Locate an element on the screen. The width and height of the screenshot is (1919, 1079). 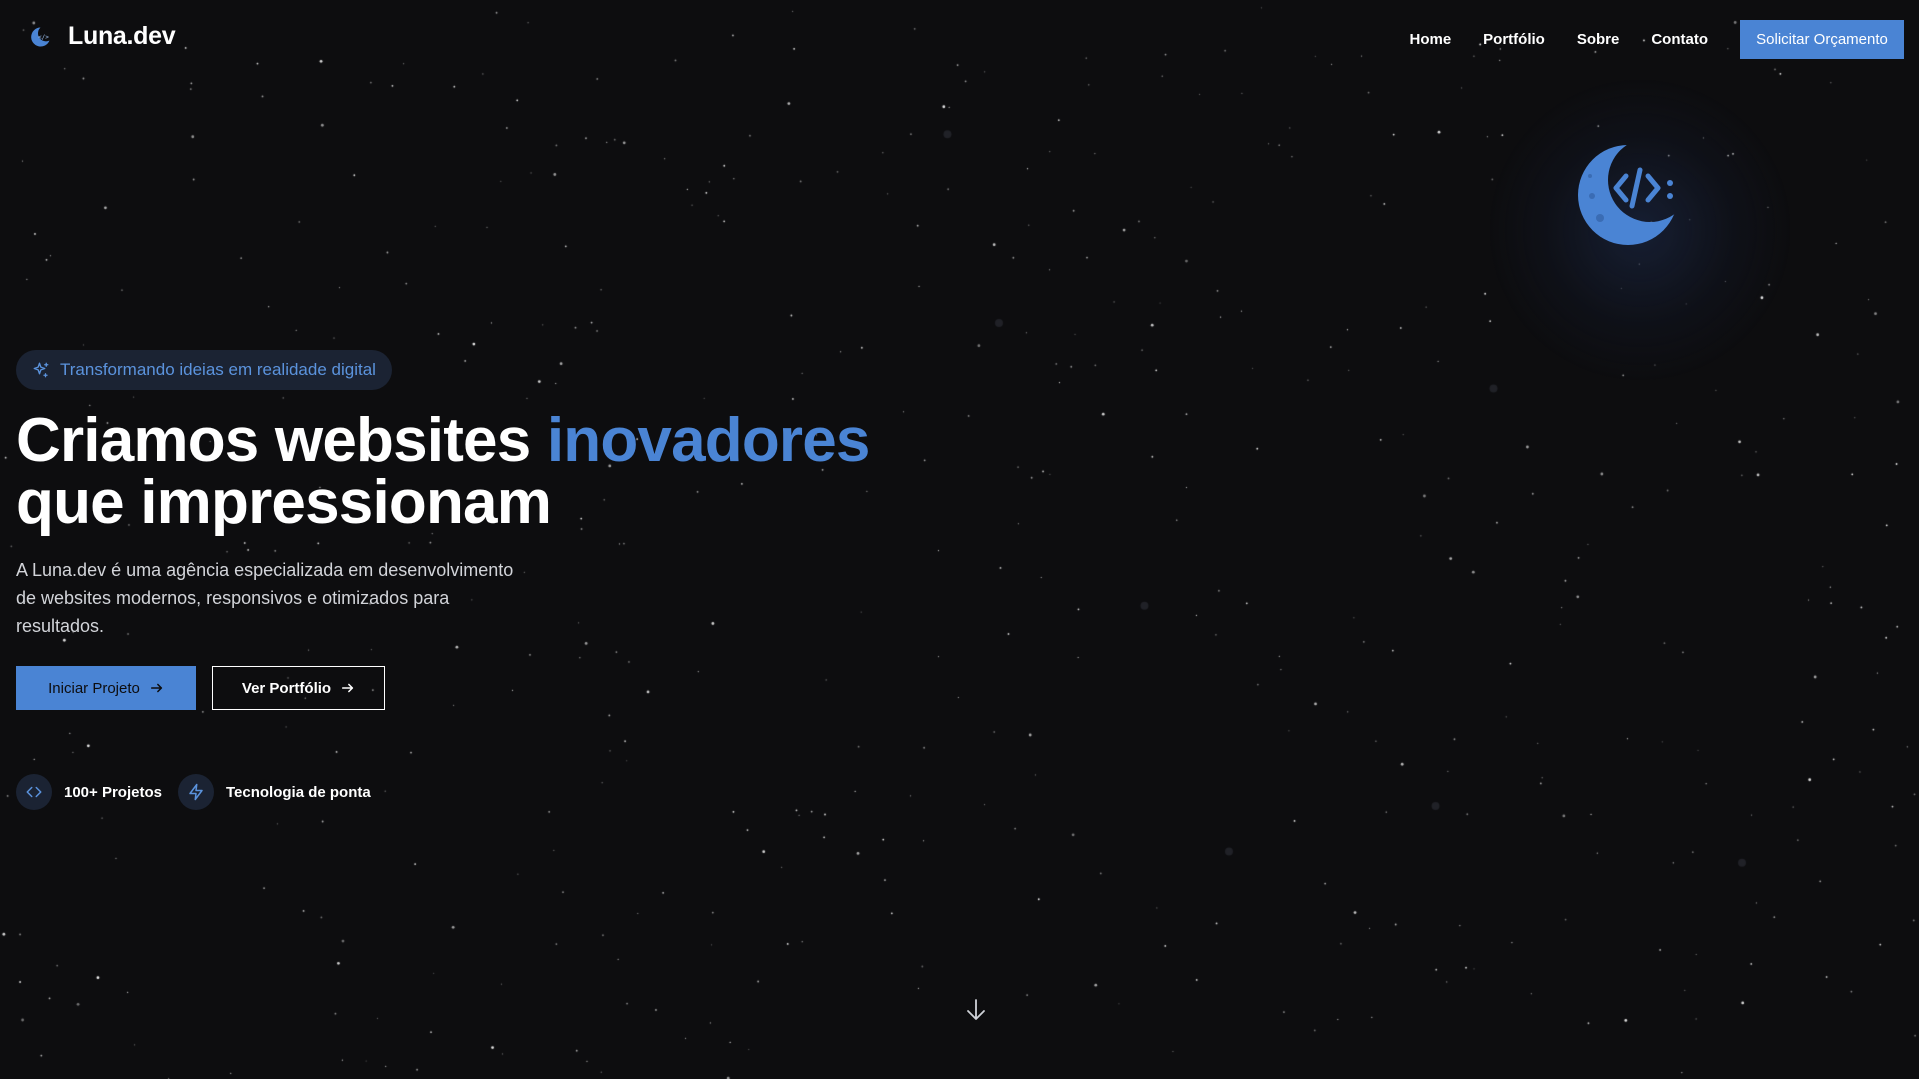
start-project-label: Iniciar Projeto is located at coordinates (94, 688).